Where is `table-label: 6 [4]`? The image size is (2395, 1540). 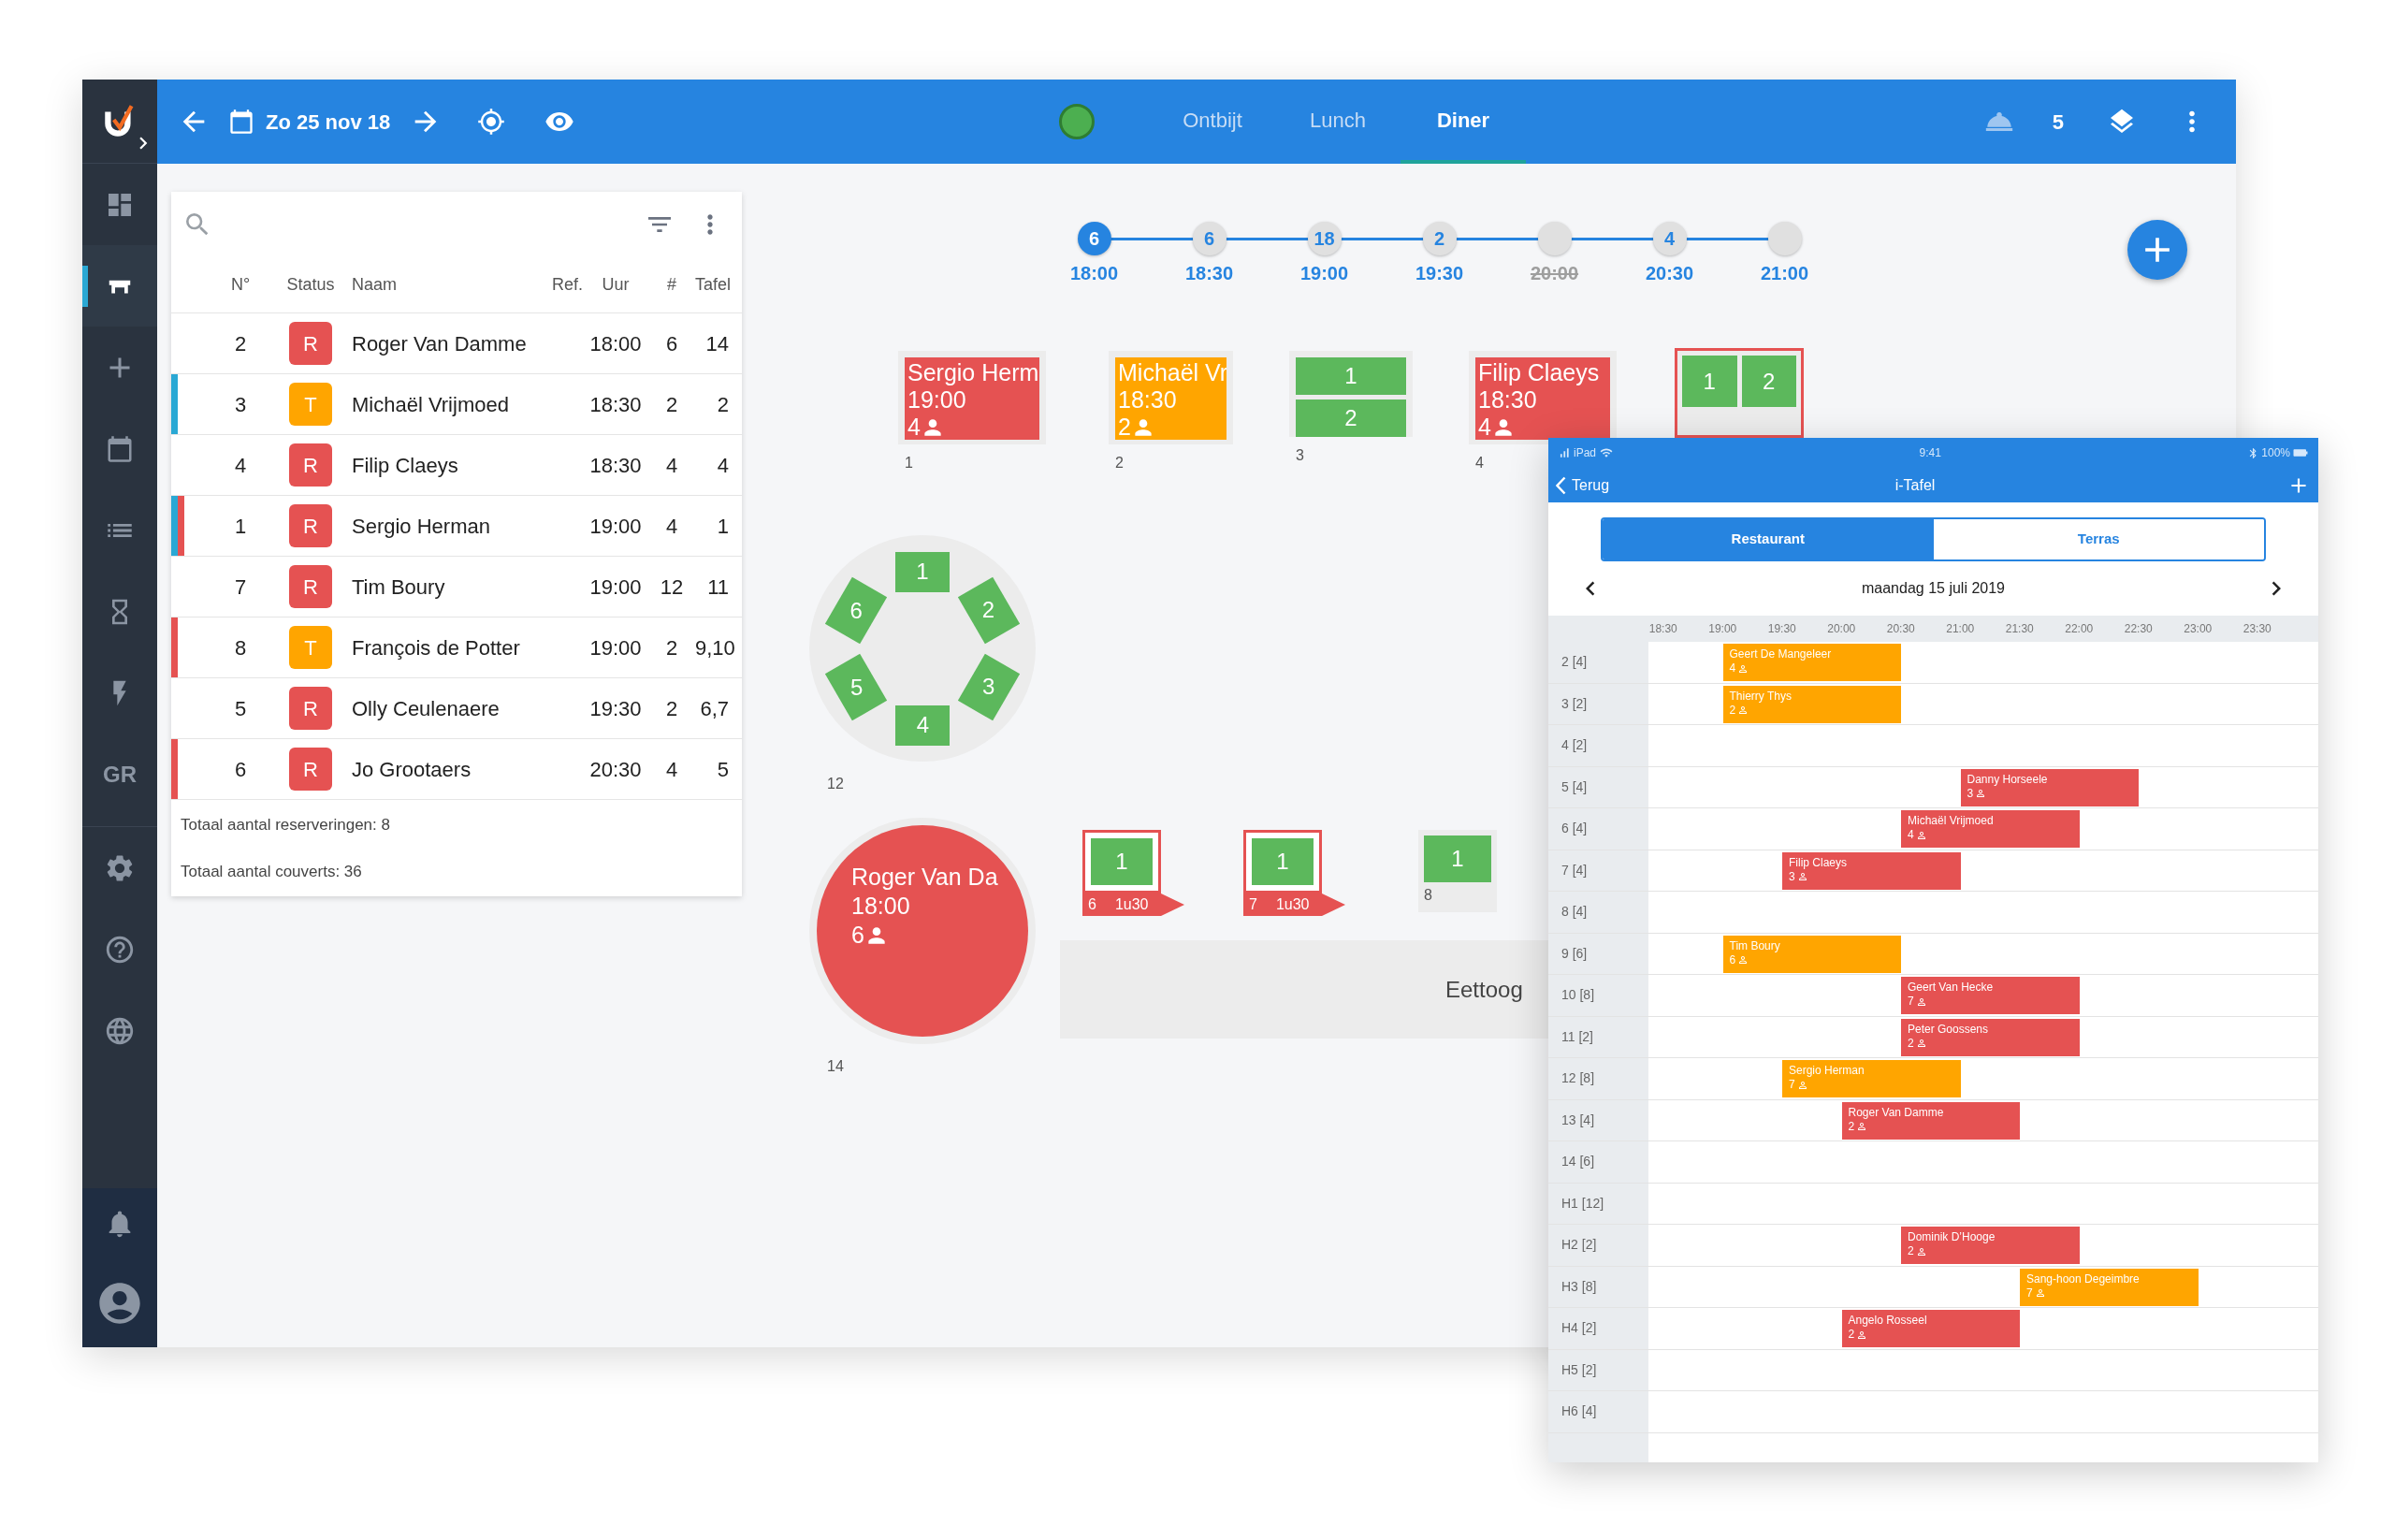
table-label: 6 [4] is located at coordinates (1598, 829).